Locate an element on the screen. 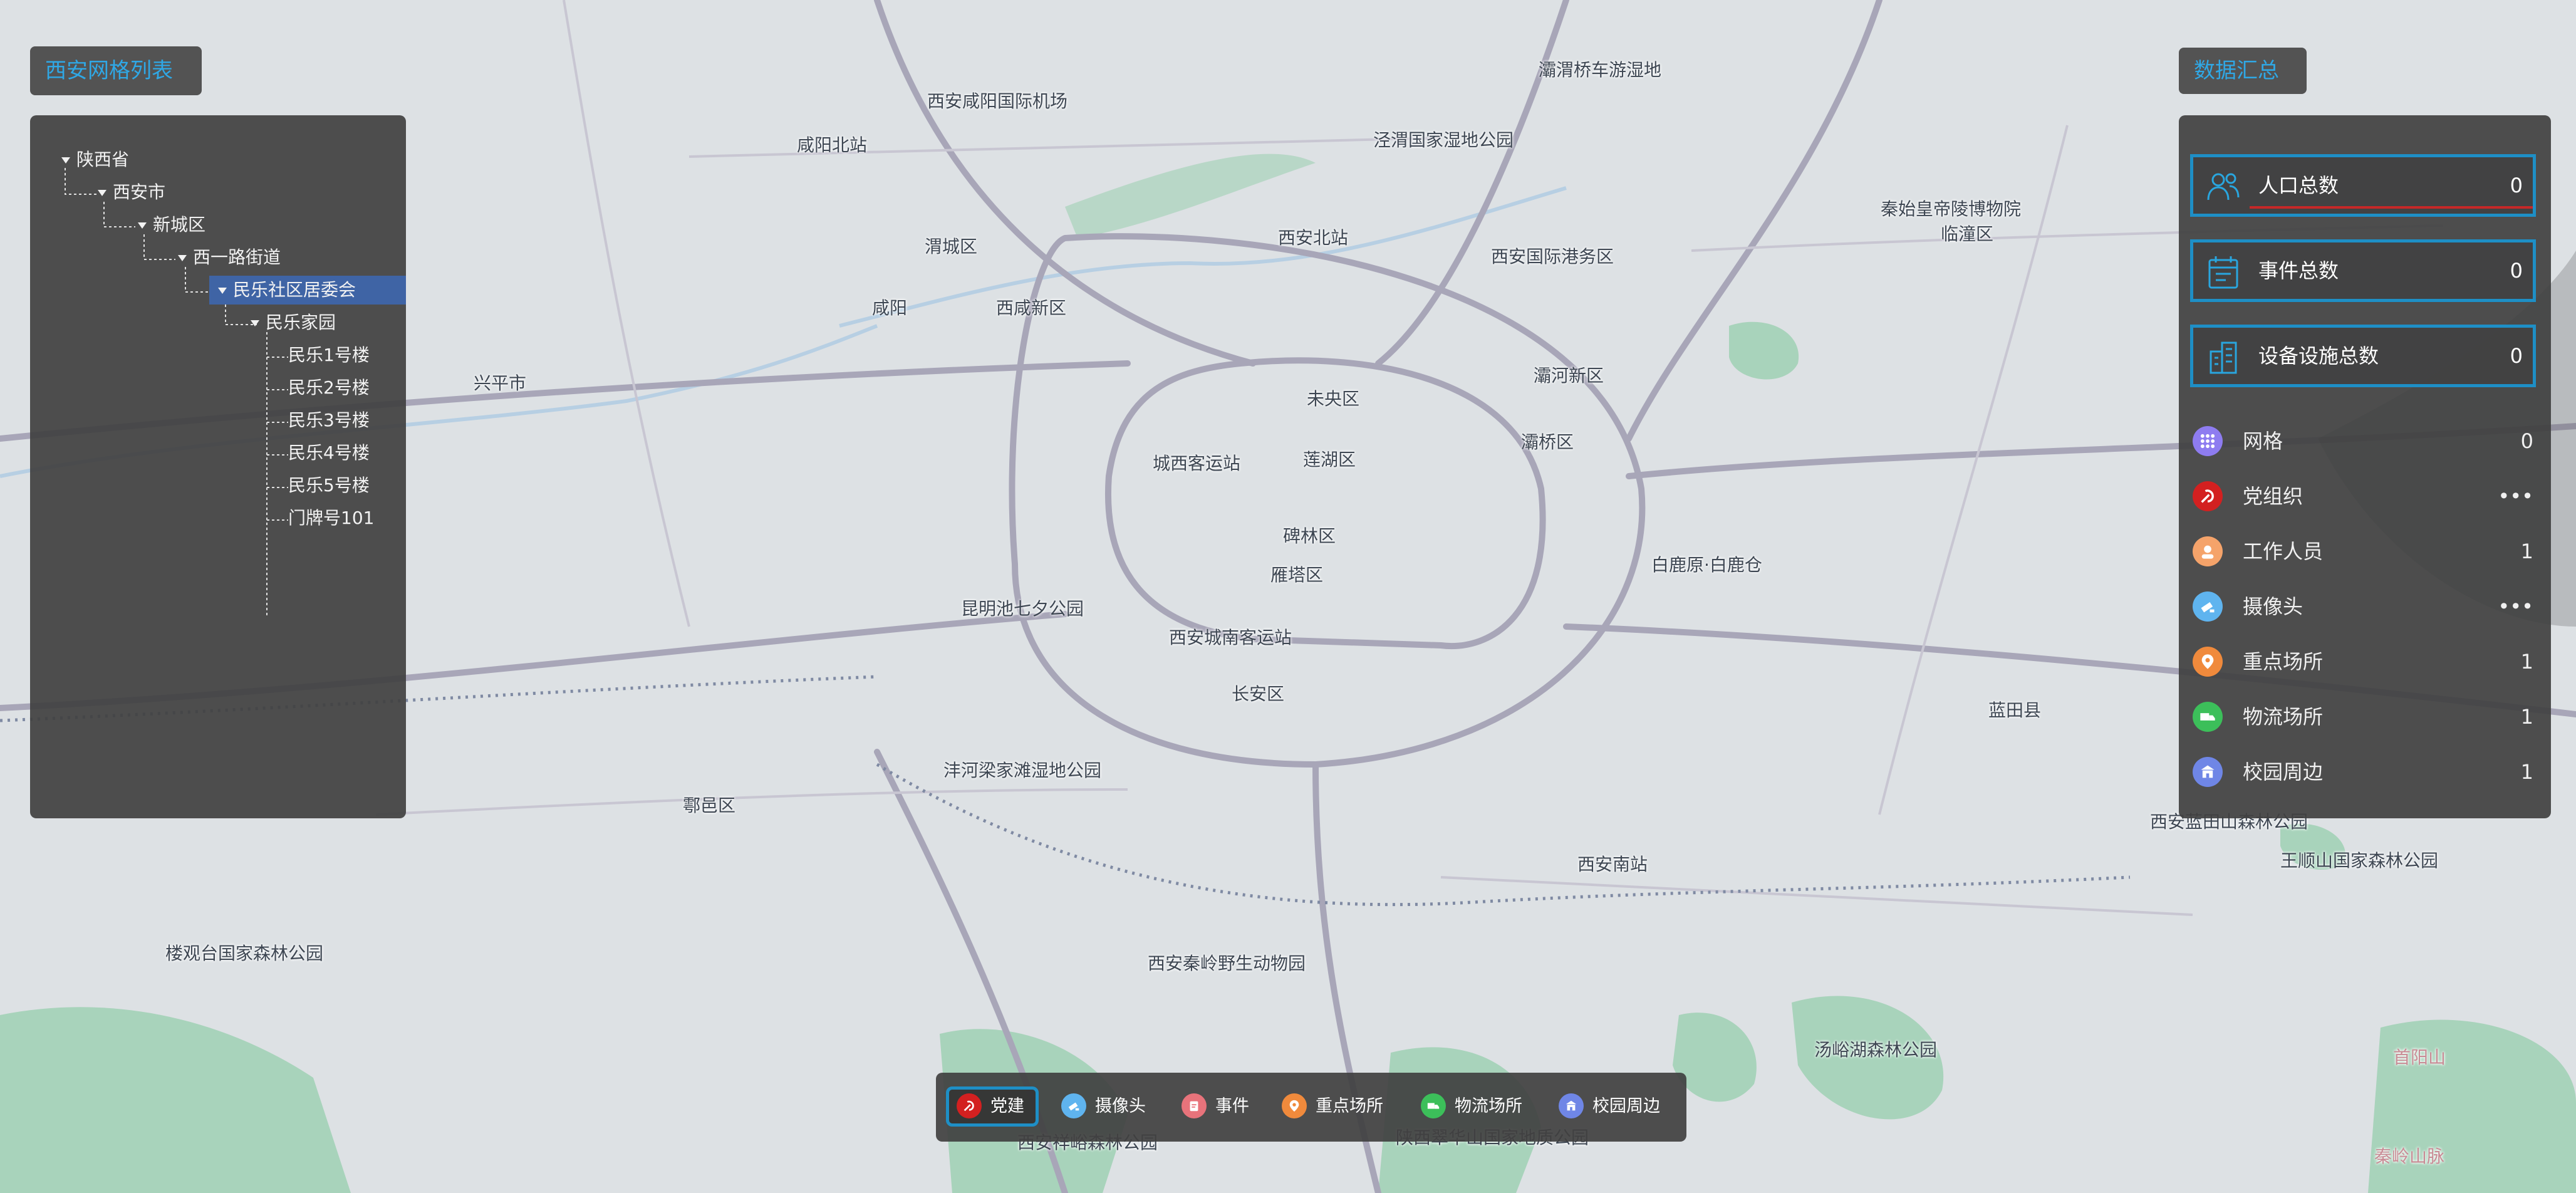 The image size is (2576, 1193). layer-toggle-label: 重点场所 is located at coordinates (1349, 1106).